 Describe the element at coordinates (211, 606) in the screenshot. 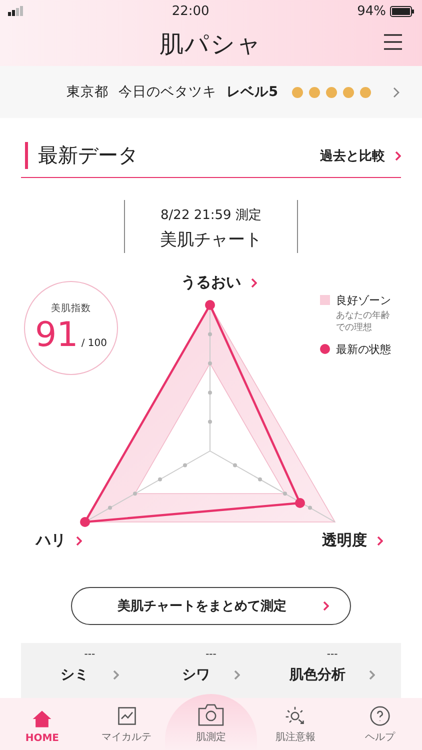

I see `measure-all-button: 美肌チャートをまとめて測定` at that location.